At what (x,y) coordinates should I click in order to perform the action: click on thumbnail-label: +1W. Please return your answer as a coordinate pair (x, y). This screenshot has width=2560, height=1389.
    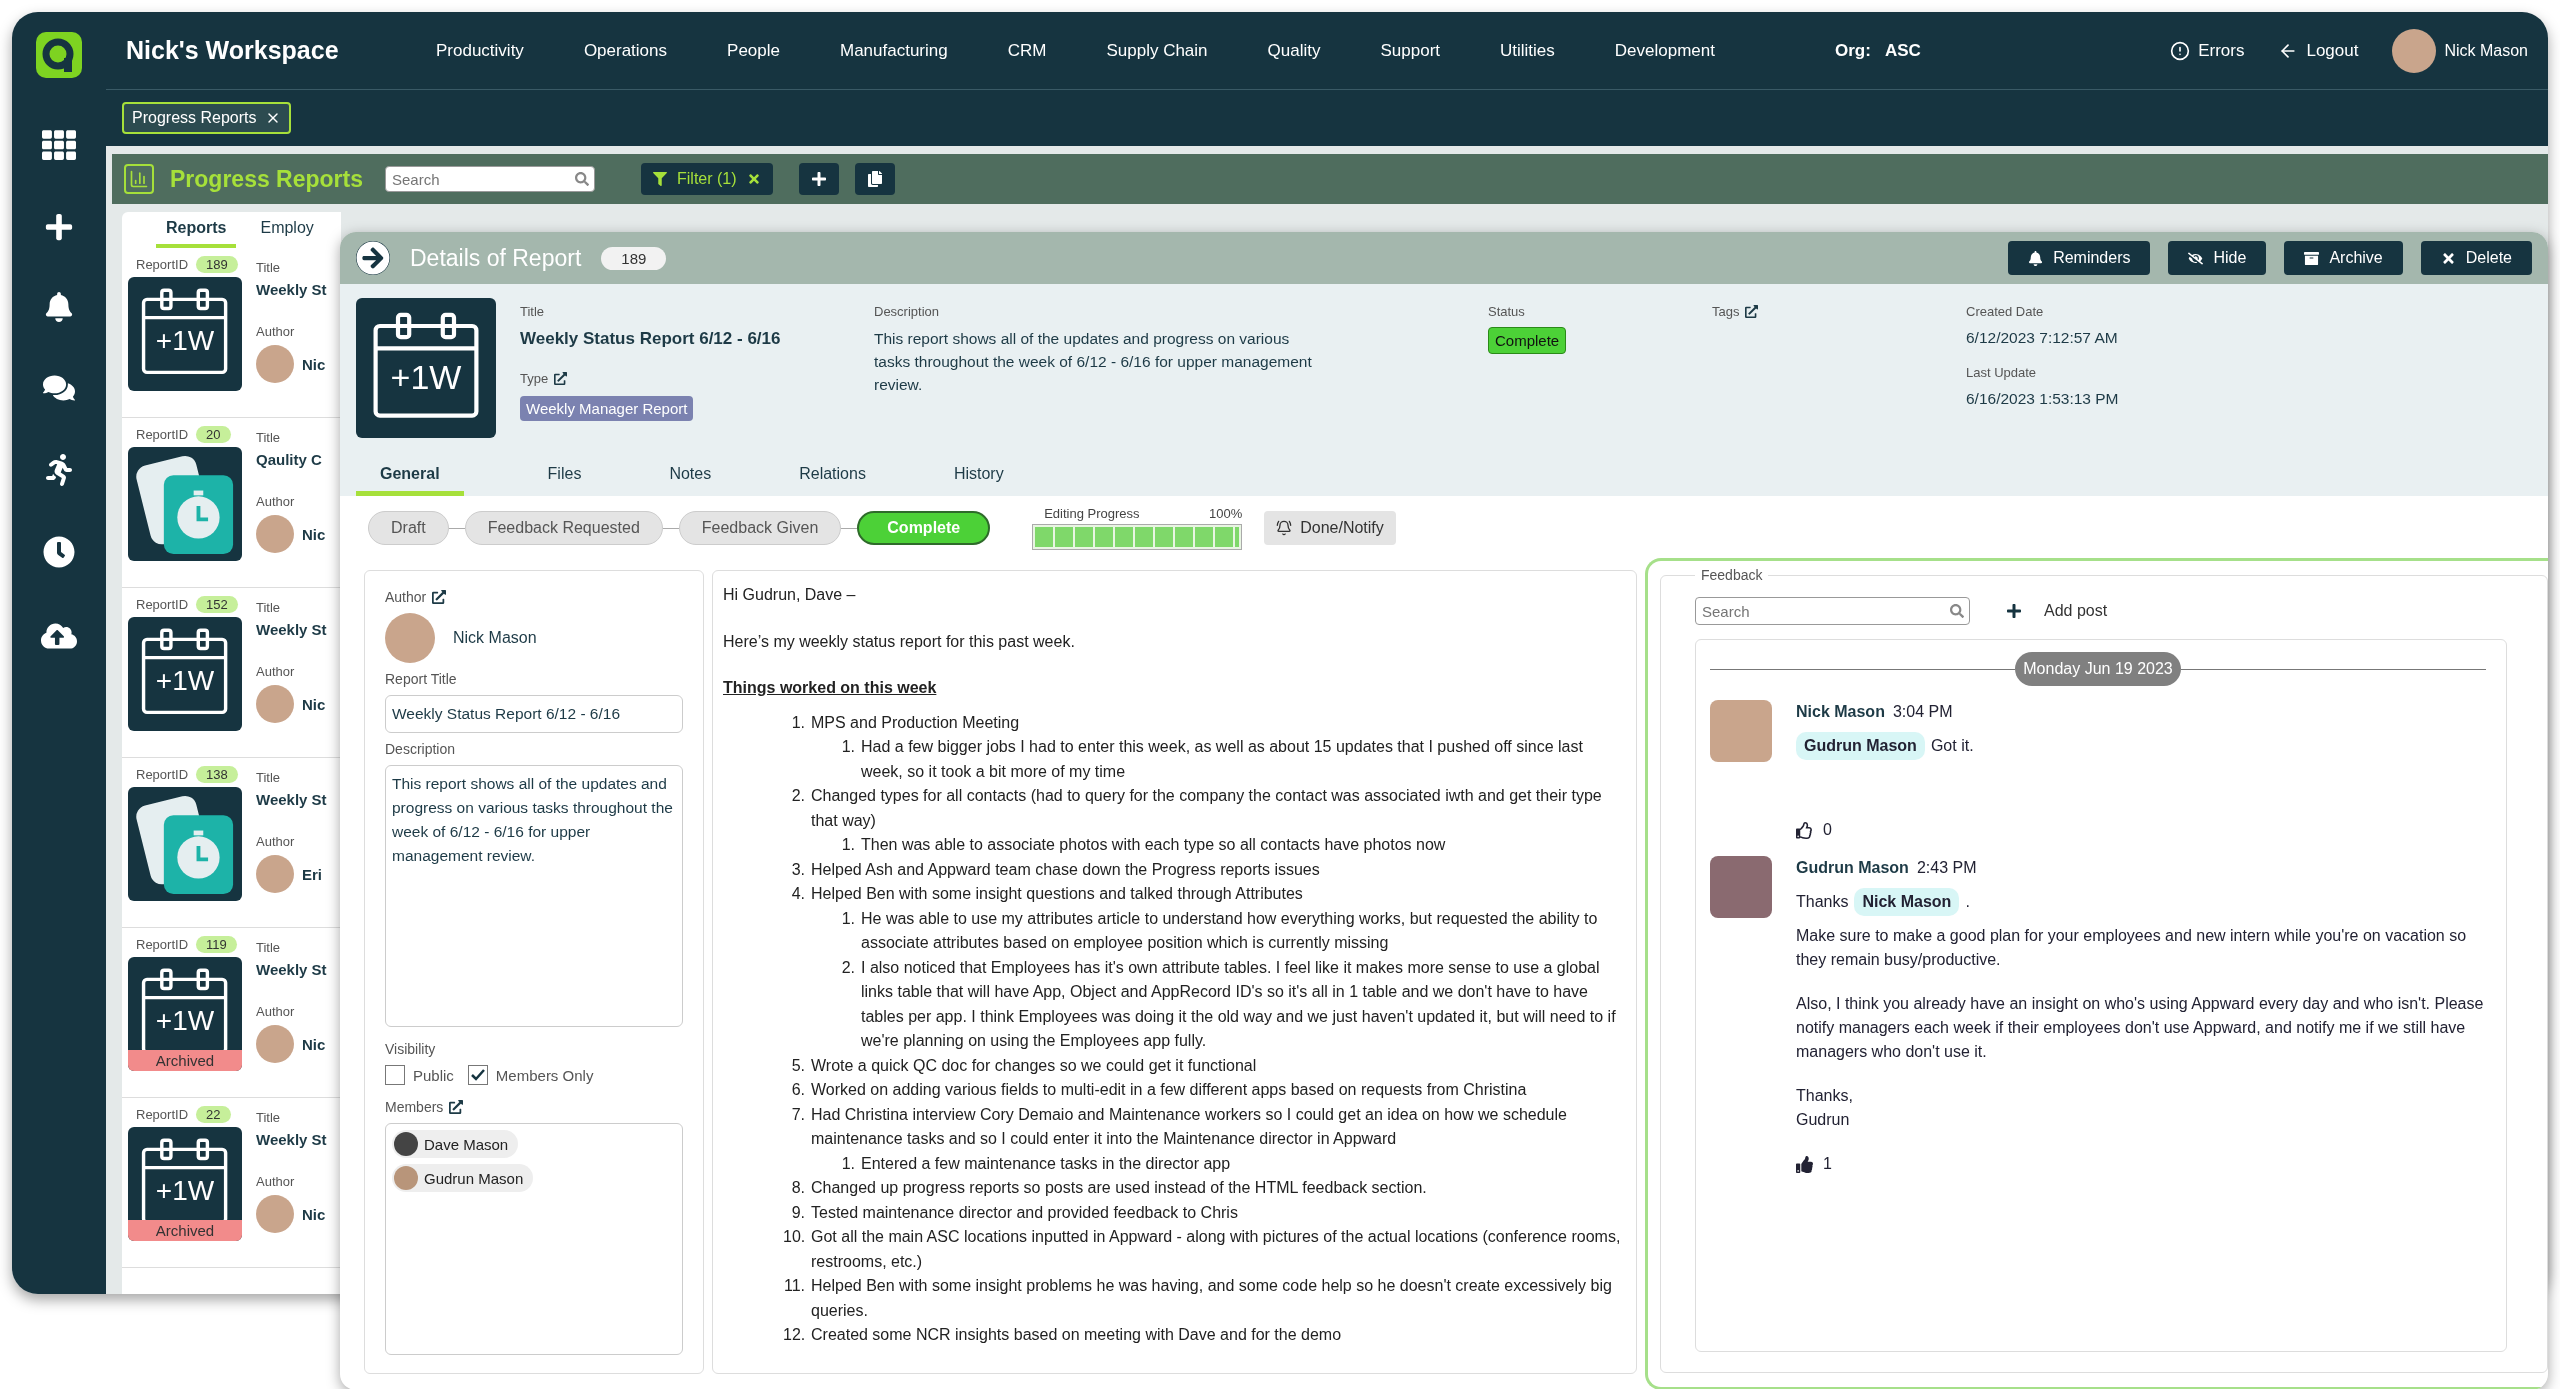
    Looking at the image, I should click on (185, 681).